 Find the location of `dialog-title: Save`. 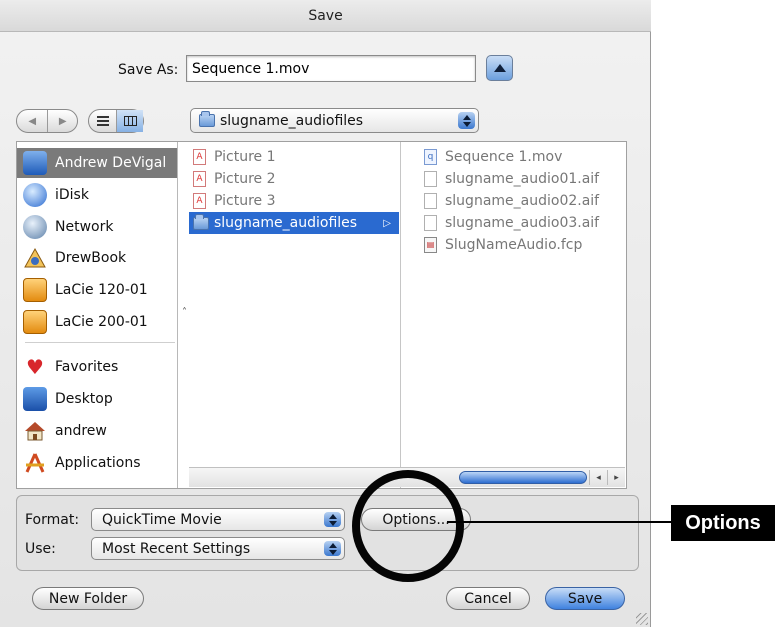

dialog-title: Save is located at coordinates (325, 16).